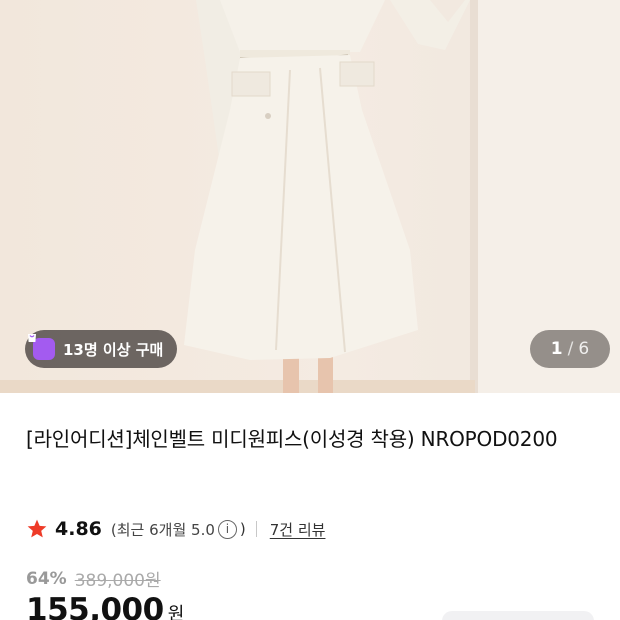 The height and width of the screenshot is (620, 620). What do you see at coordinates (41, 347) in the screenshot?
I see `shopping-bag-icon` at bounding box center [41, 347].